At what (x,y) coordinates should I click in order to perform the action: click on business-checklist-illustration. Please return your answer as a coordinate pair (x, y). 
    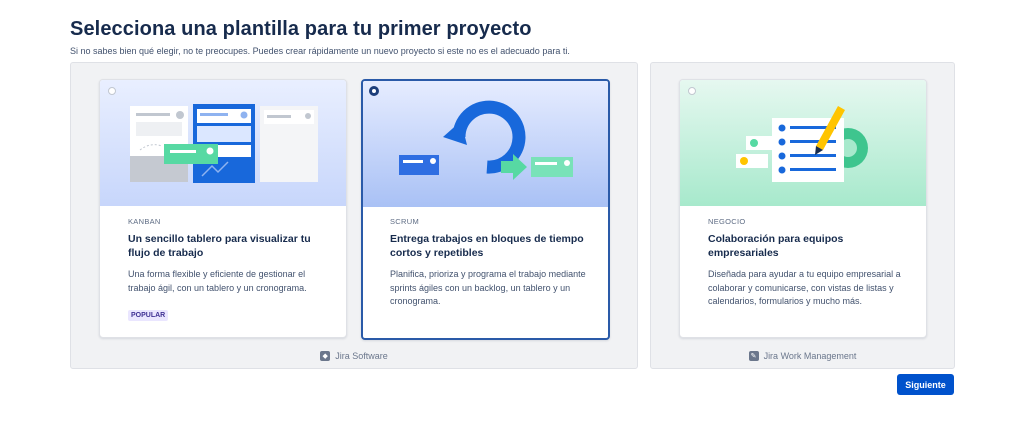
    Looking at the image, I should click on (803, 143).